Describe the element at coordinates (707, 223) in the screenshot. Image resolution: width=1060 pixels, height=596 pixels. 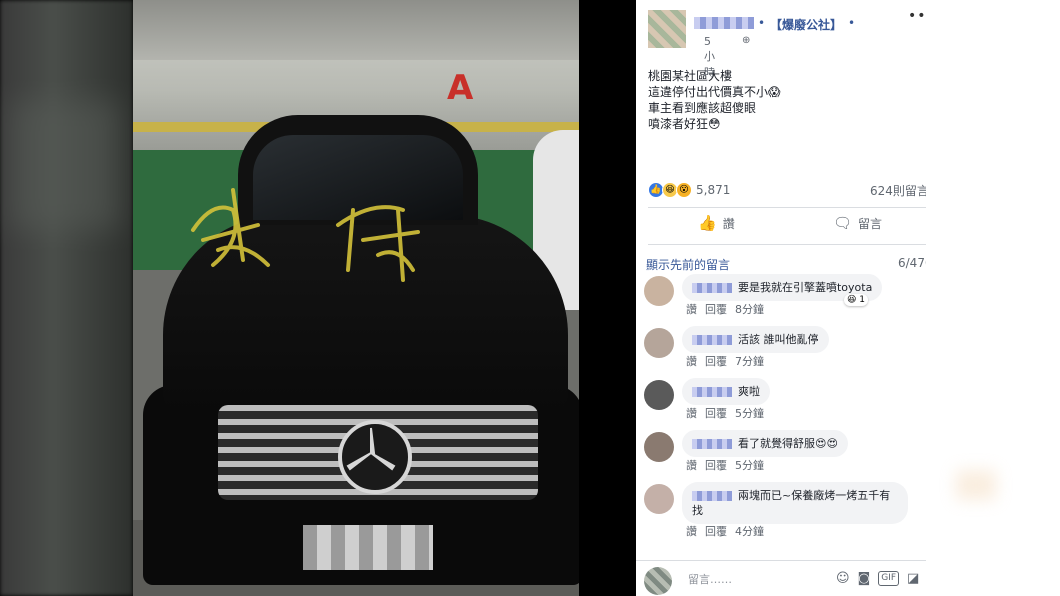
I see `thumbs-up-icon: 👍` at that location.